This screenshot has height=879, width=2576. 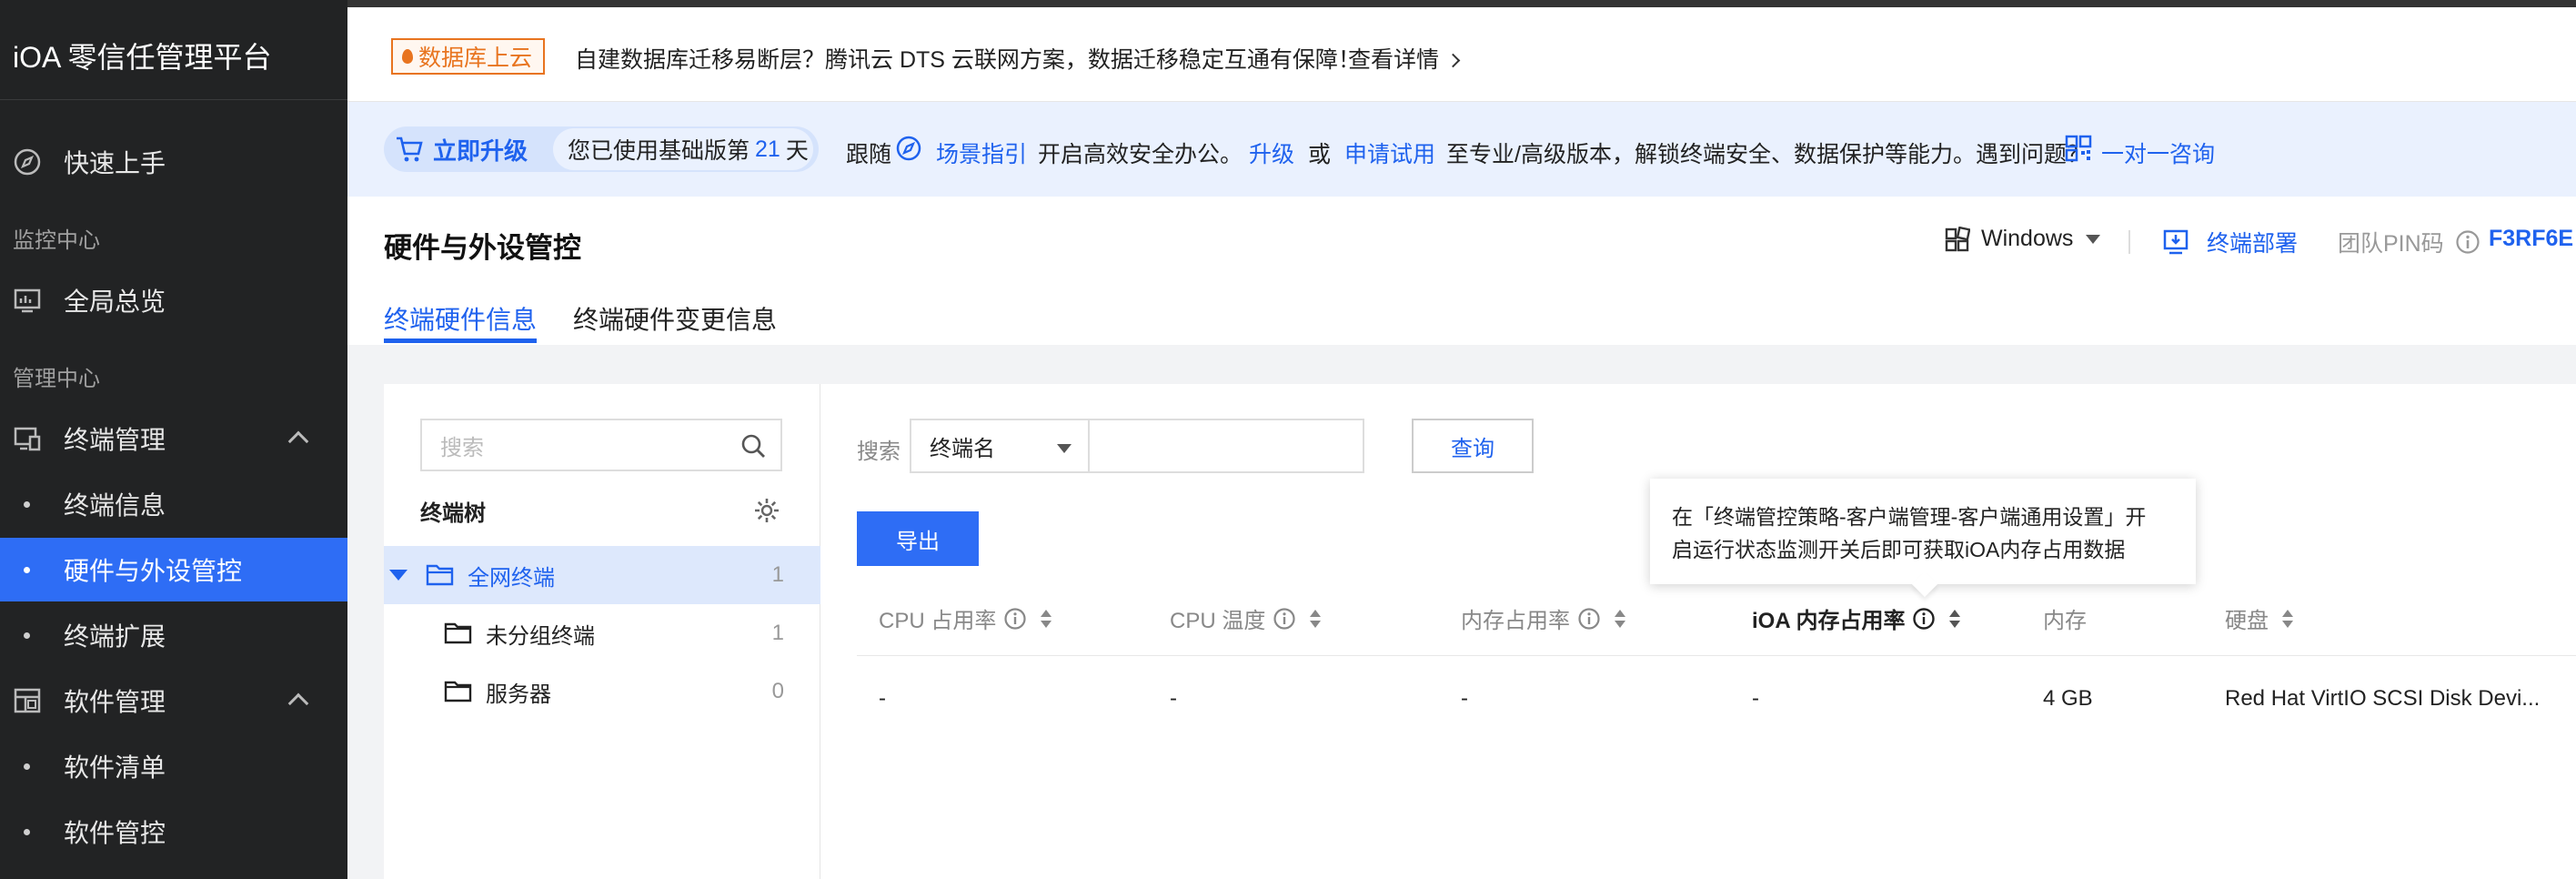 What do you see at coordinates (1271, 152) in the screenshot?
I see `upgrade-link: 升级` at bounding box center [1271, 152].